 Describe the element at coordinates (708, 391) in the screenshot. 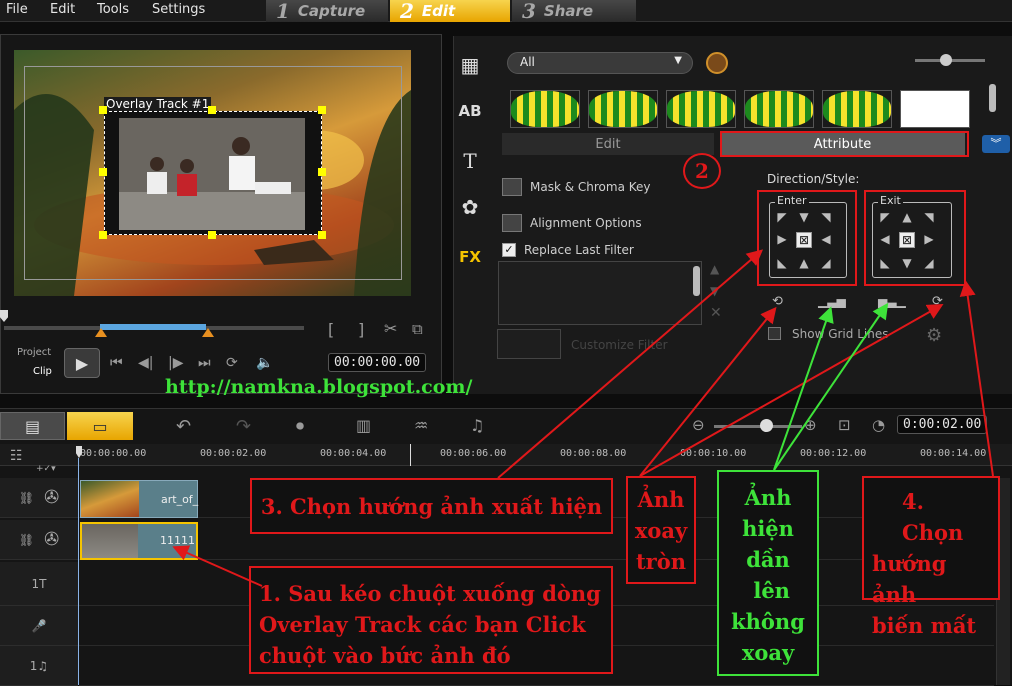

I see `arrow-to-rotate-in` at that location.